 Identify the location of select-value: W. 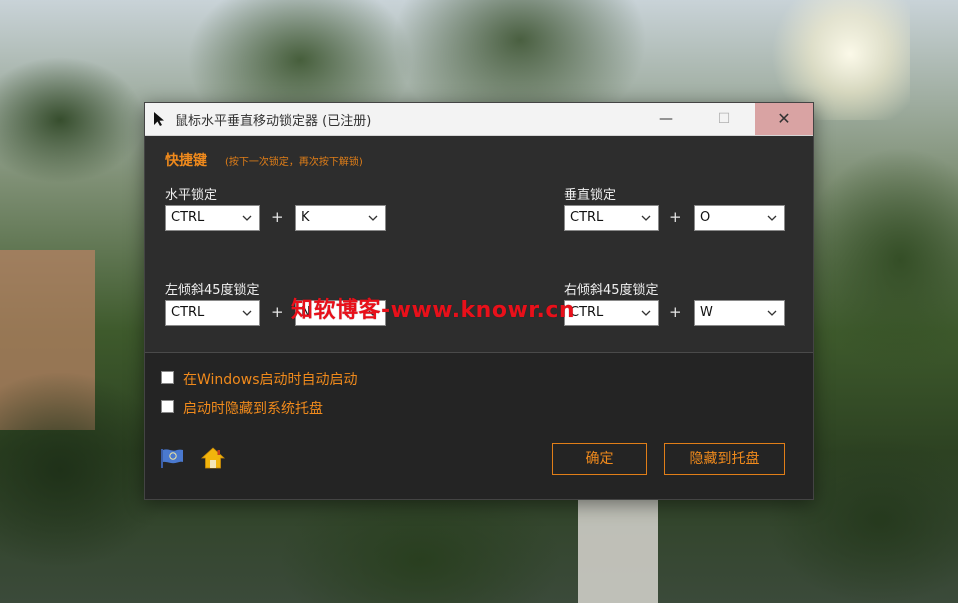
(706, 312).